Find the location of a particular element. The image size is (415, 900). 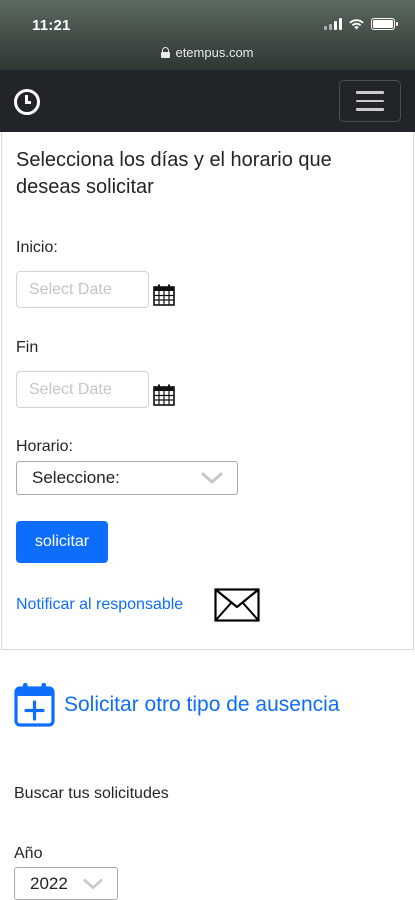

lock-icon is located at coordinates (166, 52).